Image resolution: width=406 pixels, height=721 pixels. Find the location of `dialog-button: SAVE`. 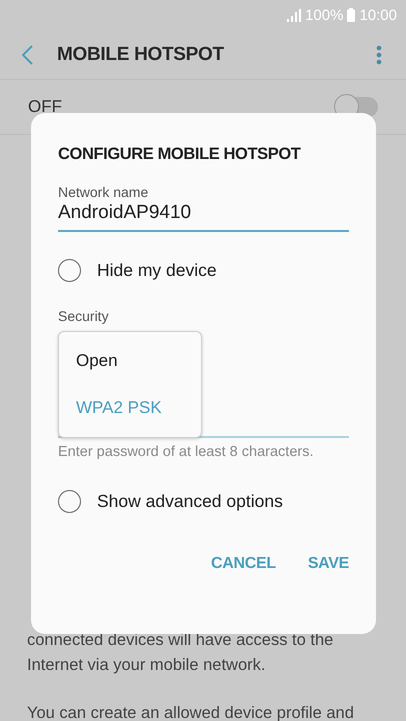

dialog-button: SAVE is located at coordinates (328, 564).